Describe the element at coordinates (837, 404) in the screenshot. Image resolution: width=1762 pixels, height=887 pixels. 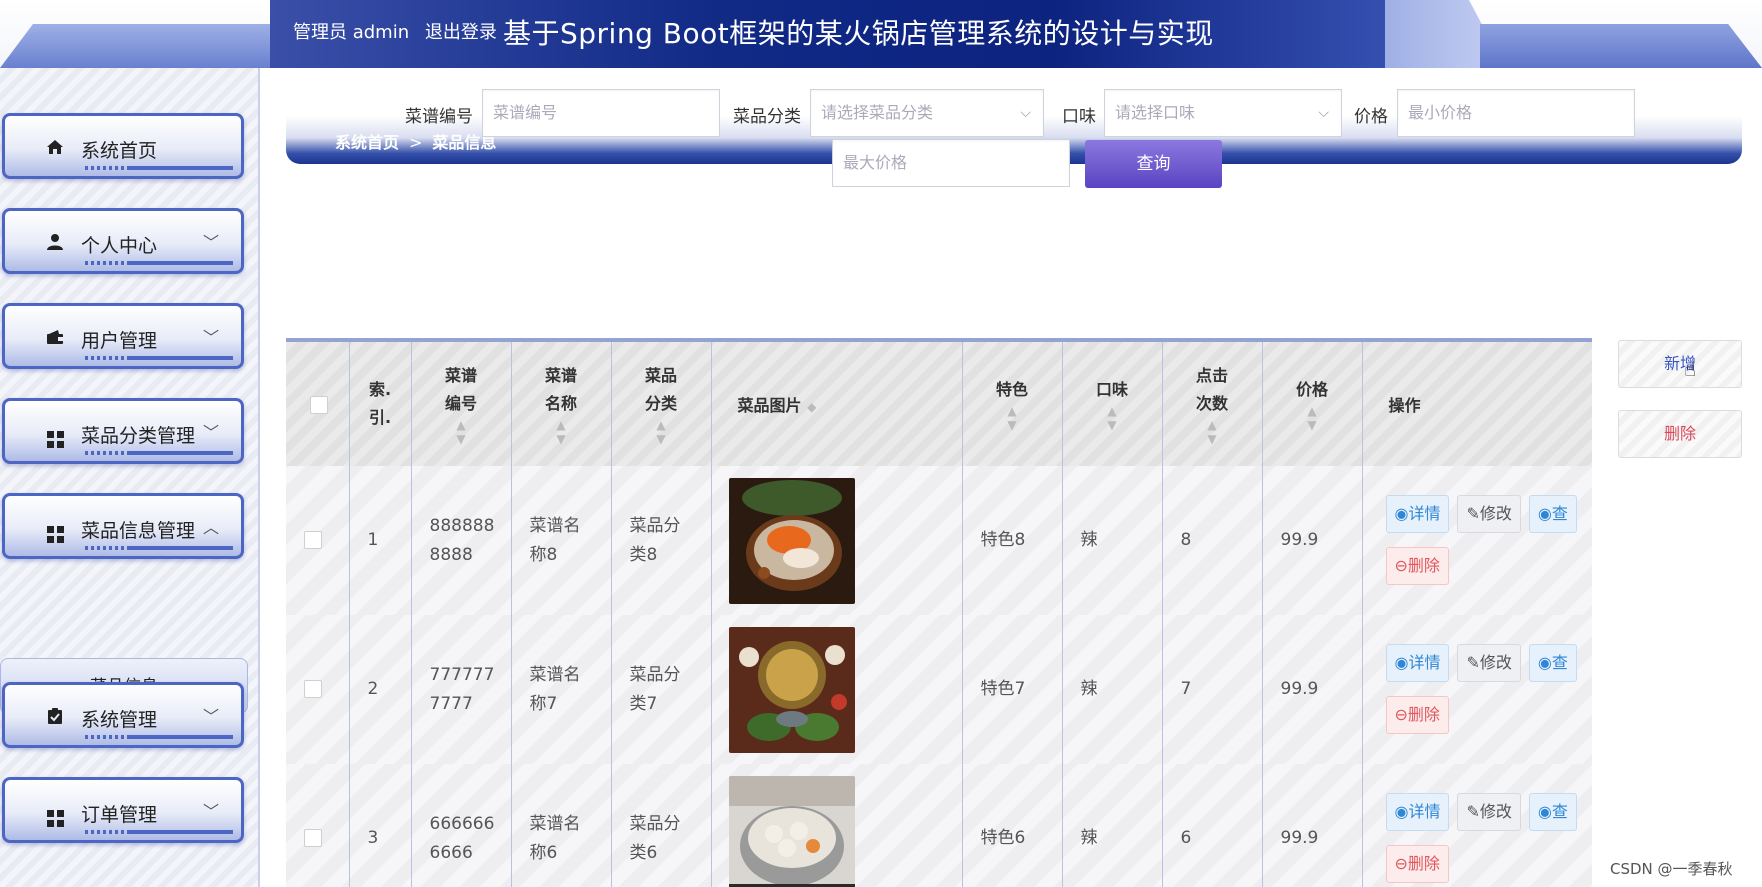
I see `header-image: 菜品图片 ◆` at that location.